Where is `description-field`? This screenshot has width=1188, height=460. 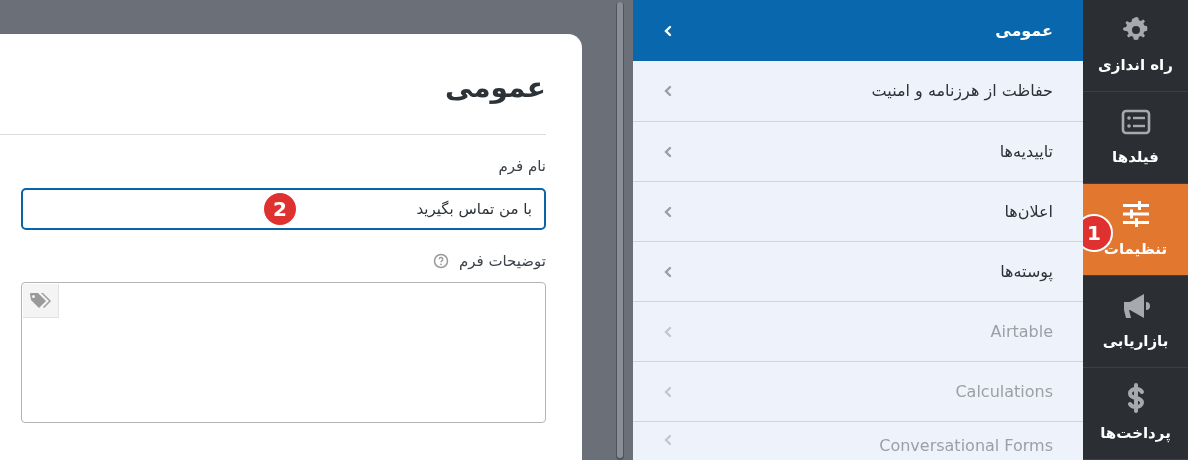 description-field is located at coordinates (283, 352).